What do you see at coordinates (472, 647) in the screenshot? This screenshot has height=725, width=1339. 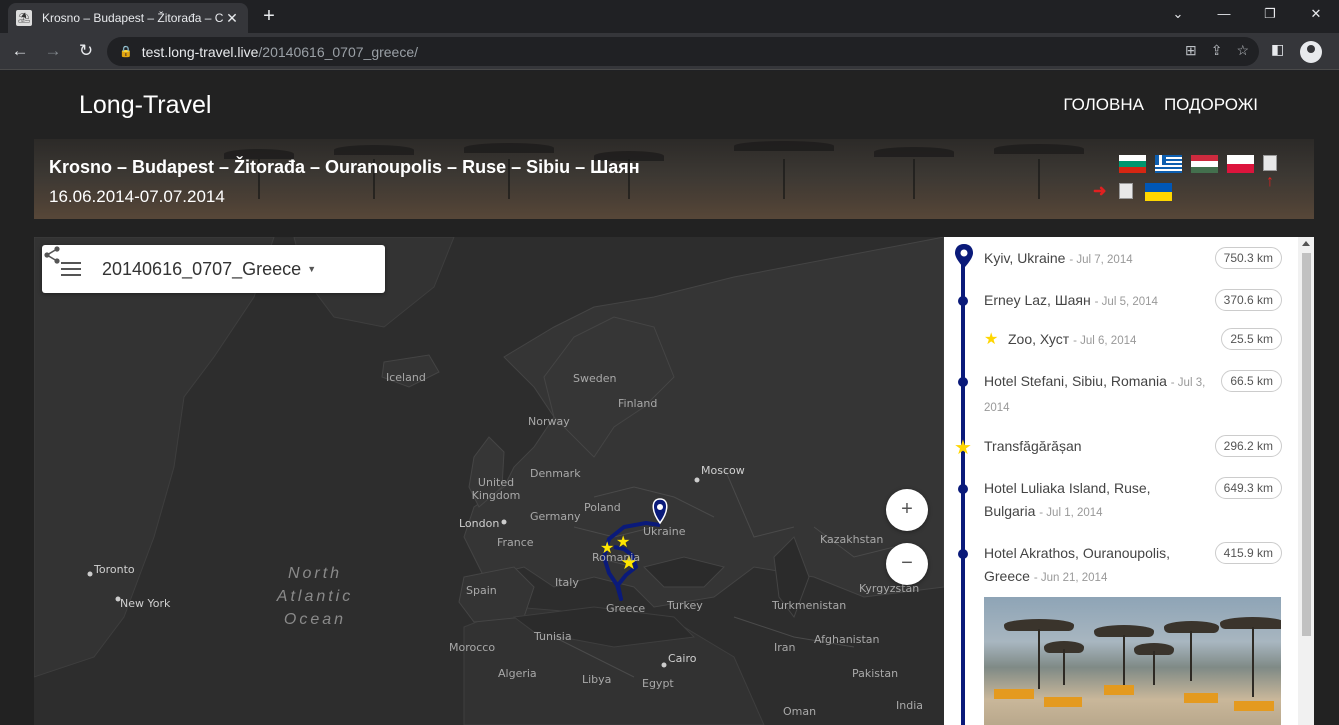 I see `map-label: Morocco` at bounding box center [472, 647].